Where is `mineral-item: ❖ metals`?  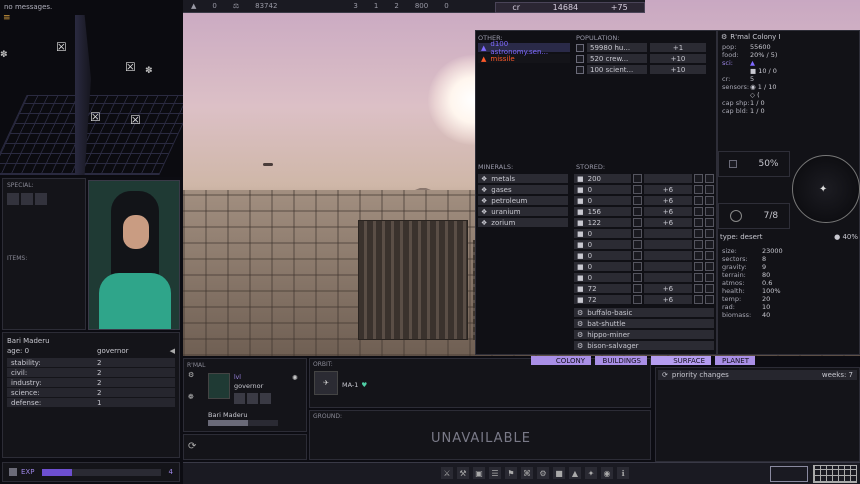 mineral-item: ❖ metals is located at coordinates (523, 178).